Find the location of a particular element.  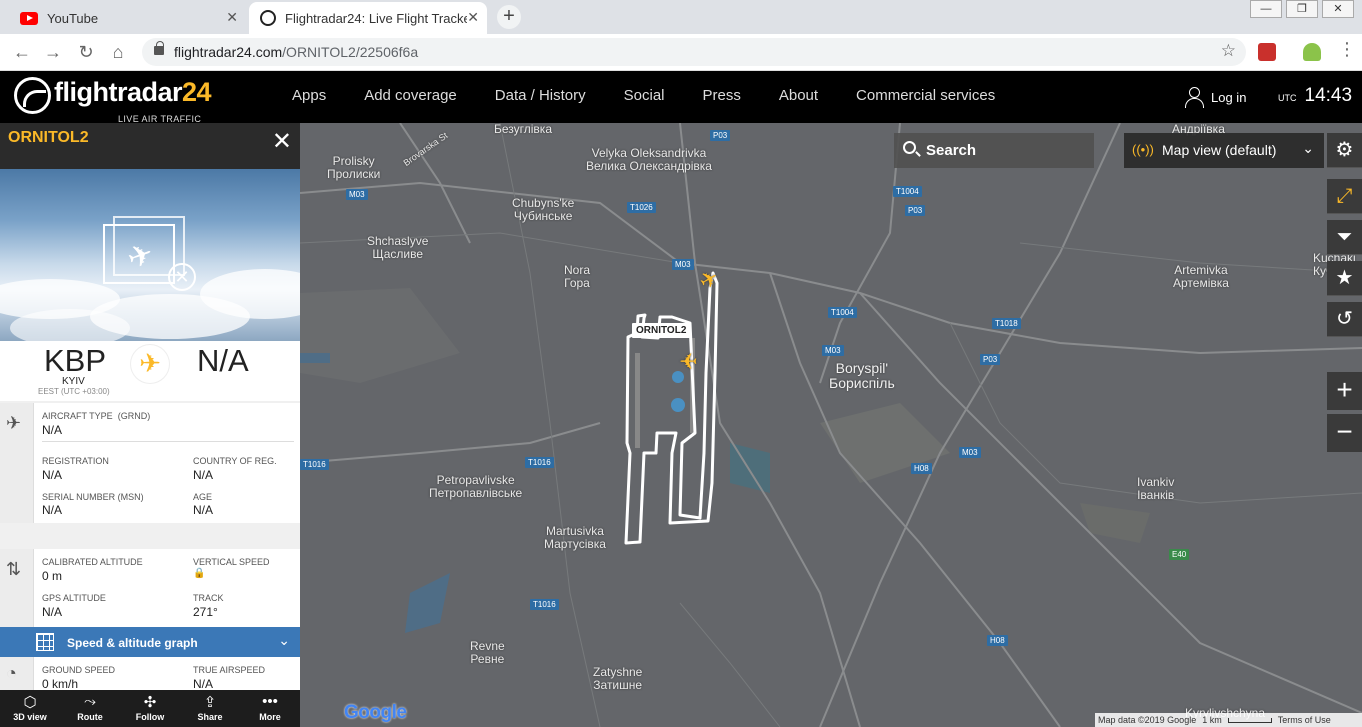

true-airspeed-value: N/A is located at coordinates (203, 684).